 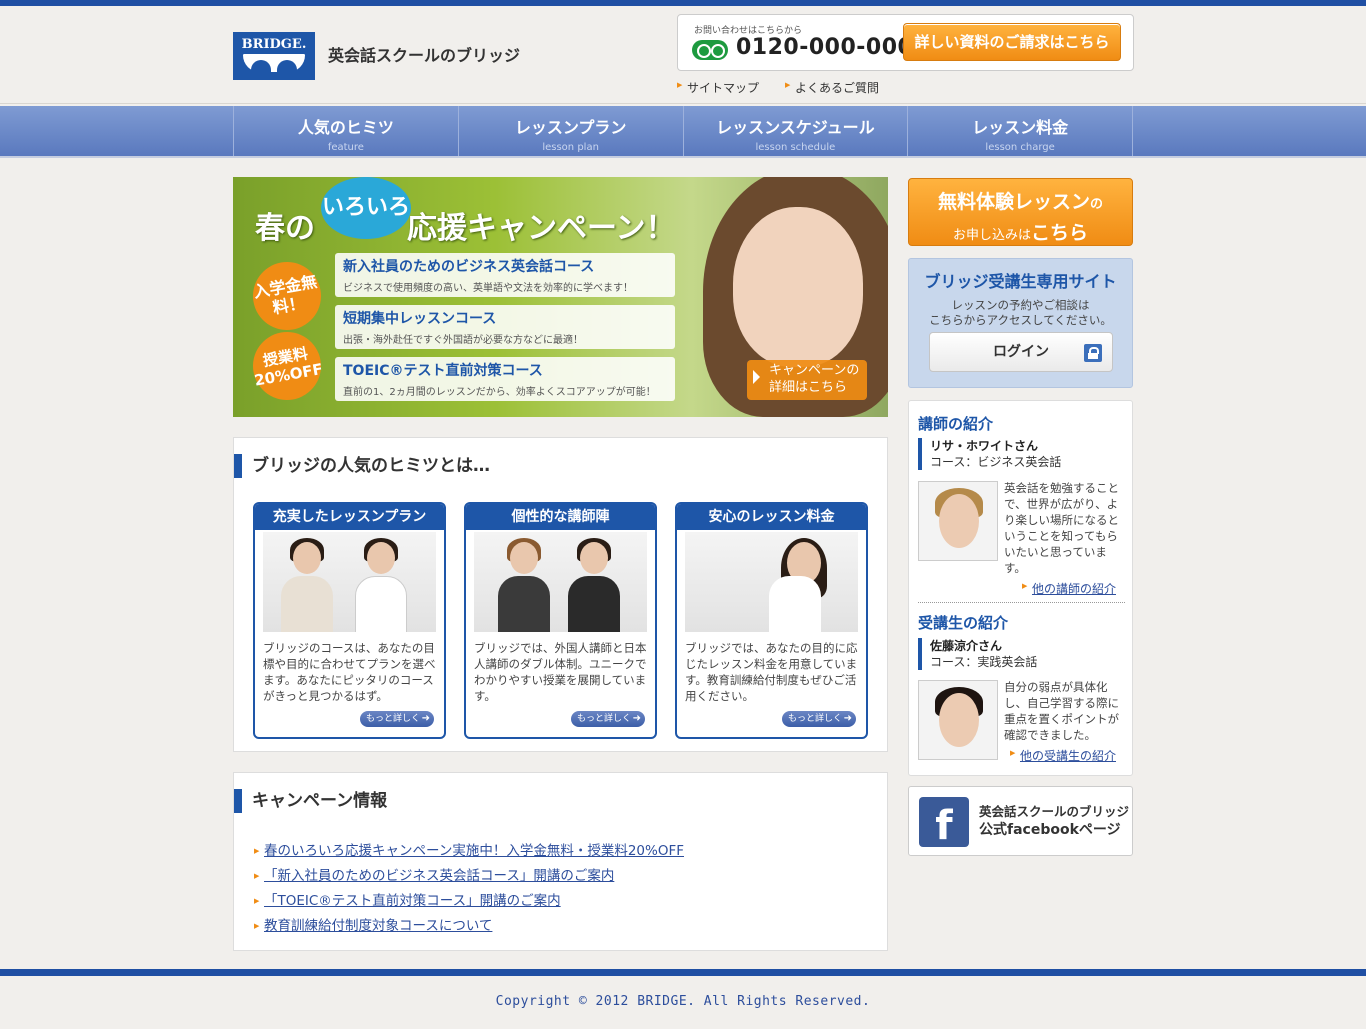 I want to click on teacher-course: コース：ビジネス英会話, so click(x=996, y=462).